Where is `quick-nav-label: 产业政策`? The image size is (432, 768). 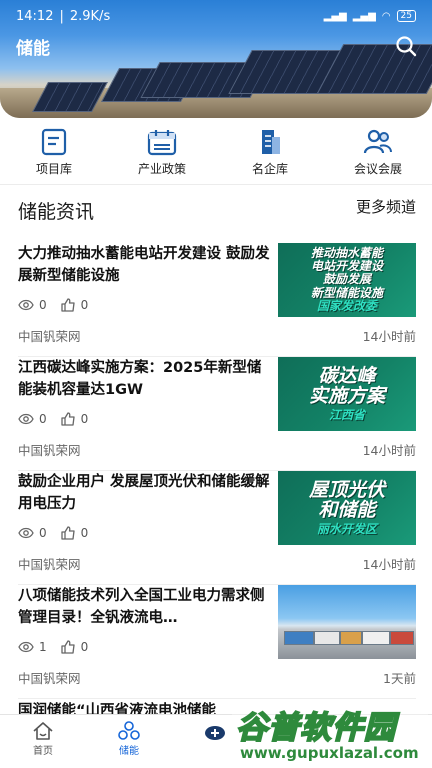 quick-nav-label: 产业政策 is located at coordinates (161, 169).